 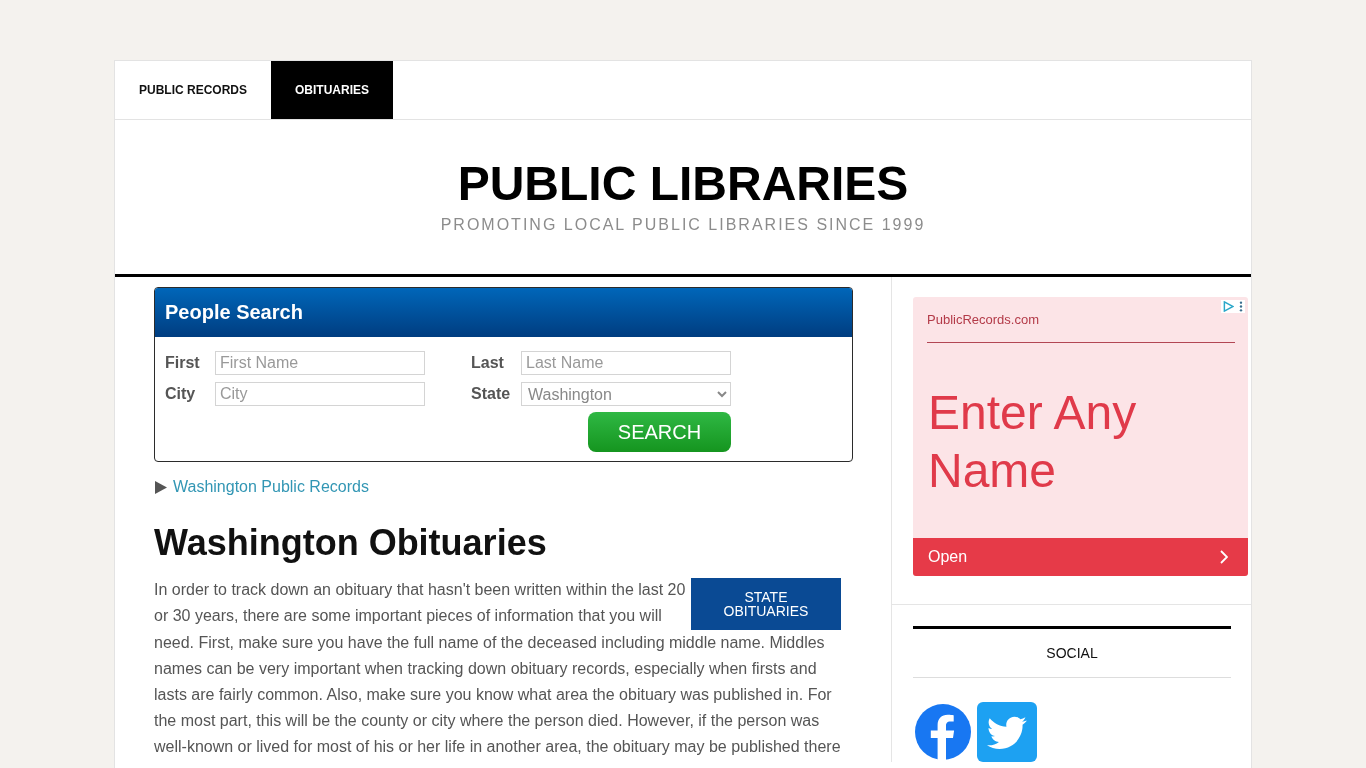 I want to click on records-link: Washington Public Records, so click(x=271, y=487).